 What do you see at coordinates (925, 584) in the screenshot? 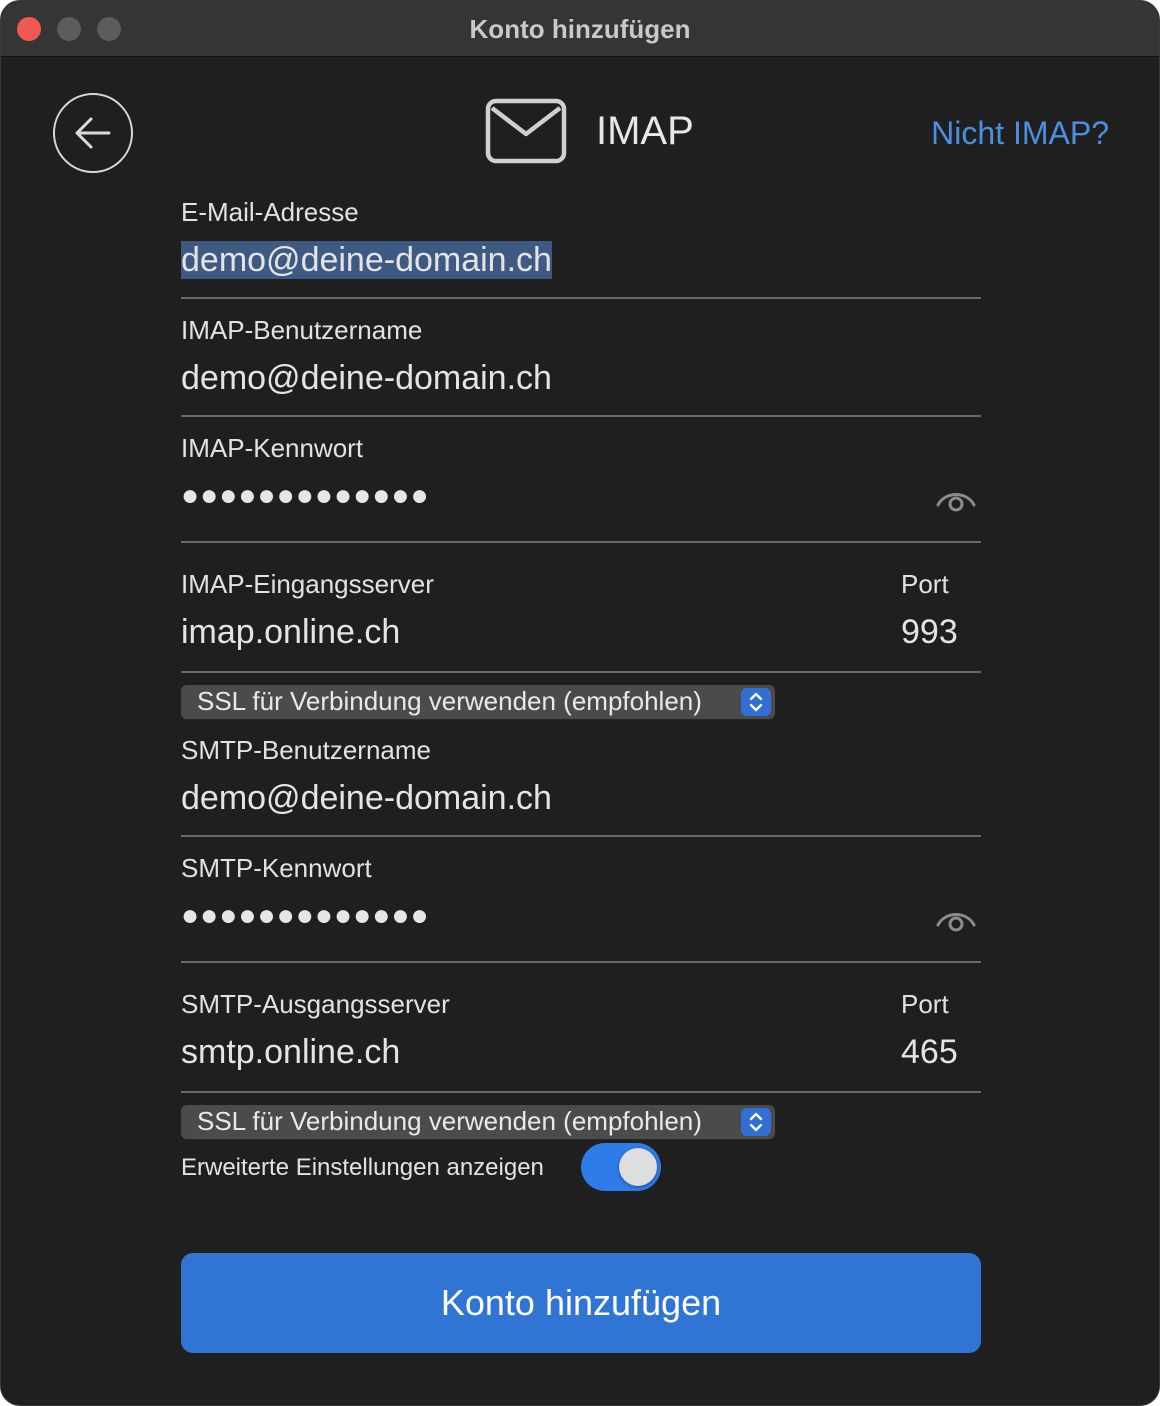
I see `imap-port-label: Port` at bounding box center [925, 584].